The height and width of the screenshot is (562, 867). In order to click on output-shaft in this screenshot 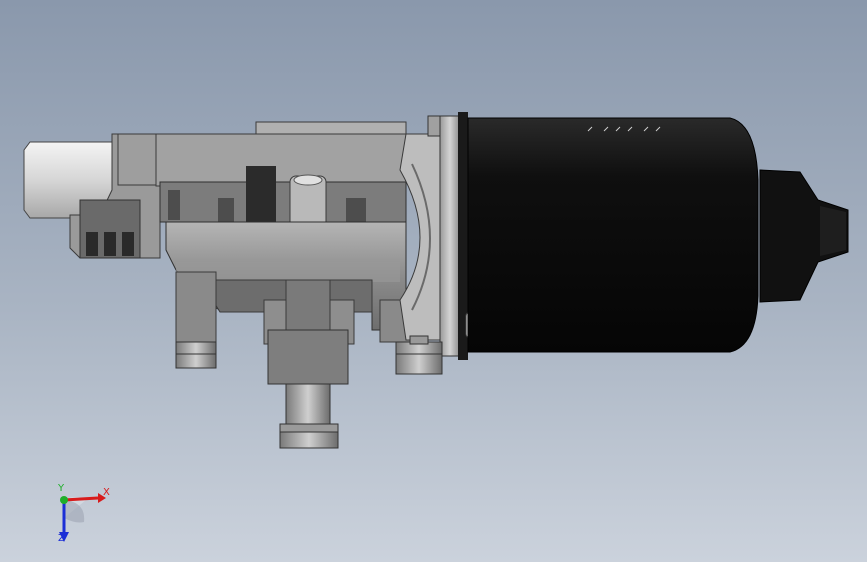, I will do `click(308, 389)`.